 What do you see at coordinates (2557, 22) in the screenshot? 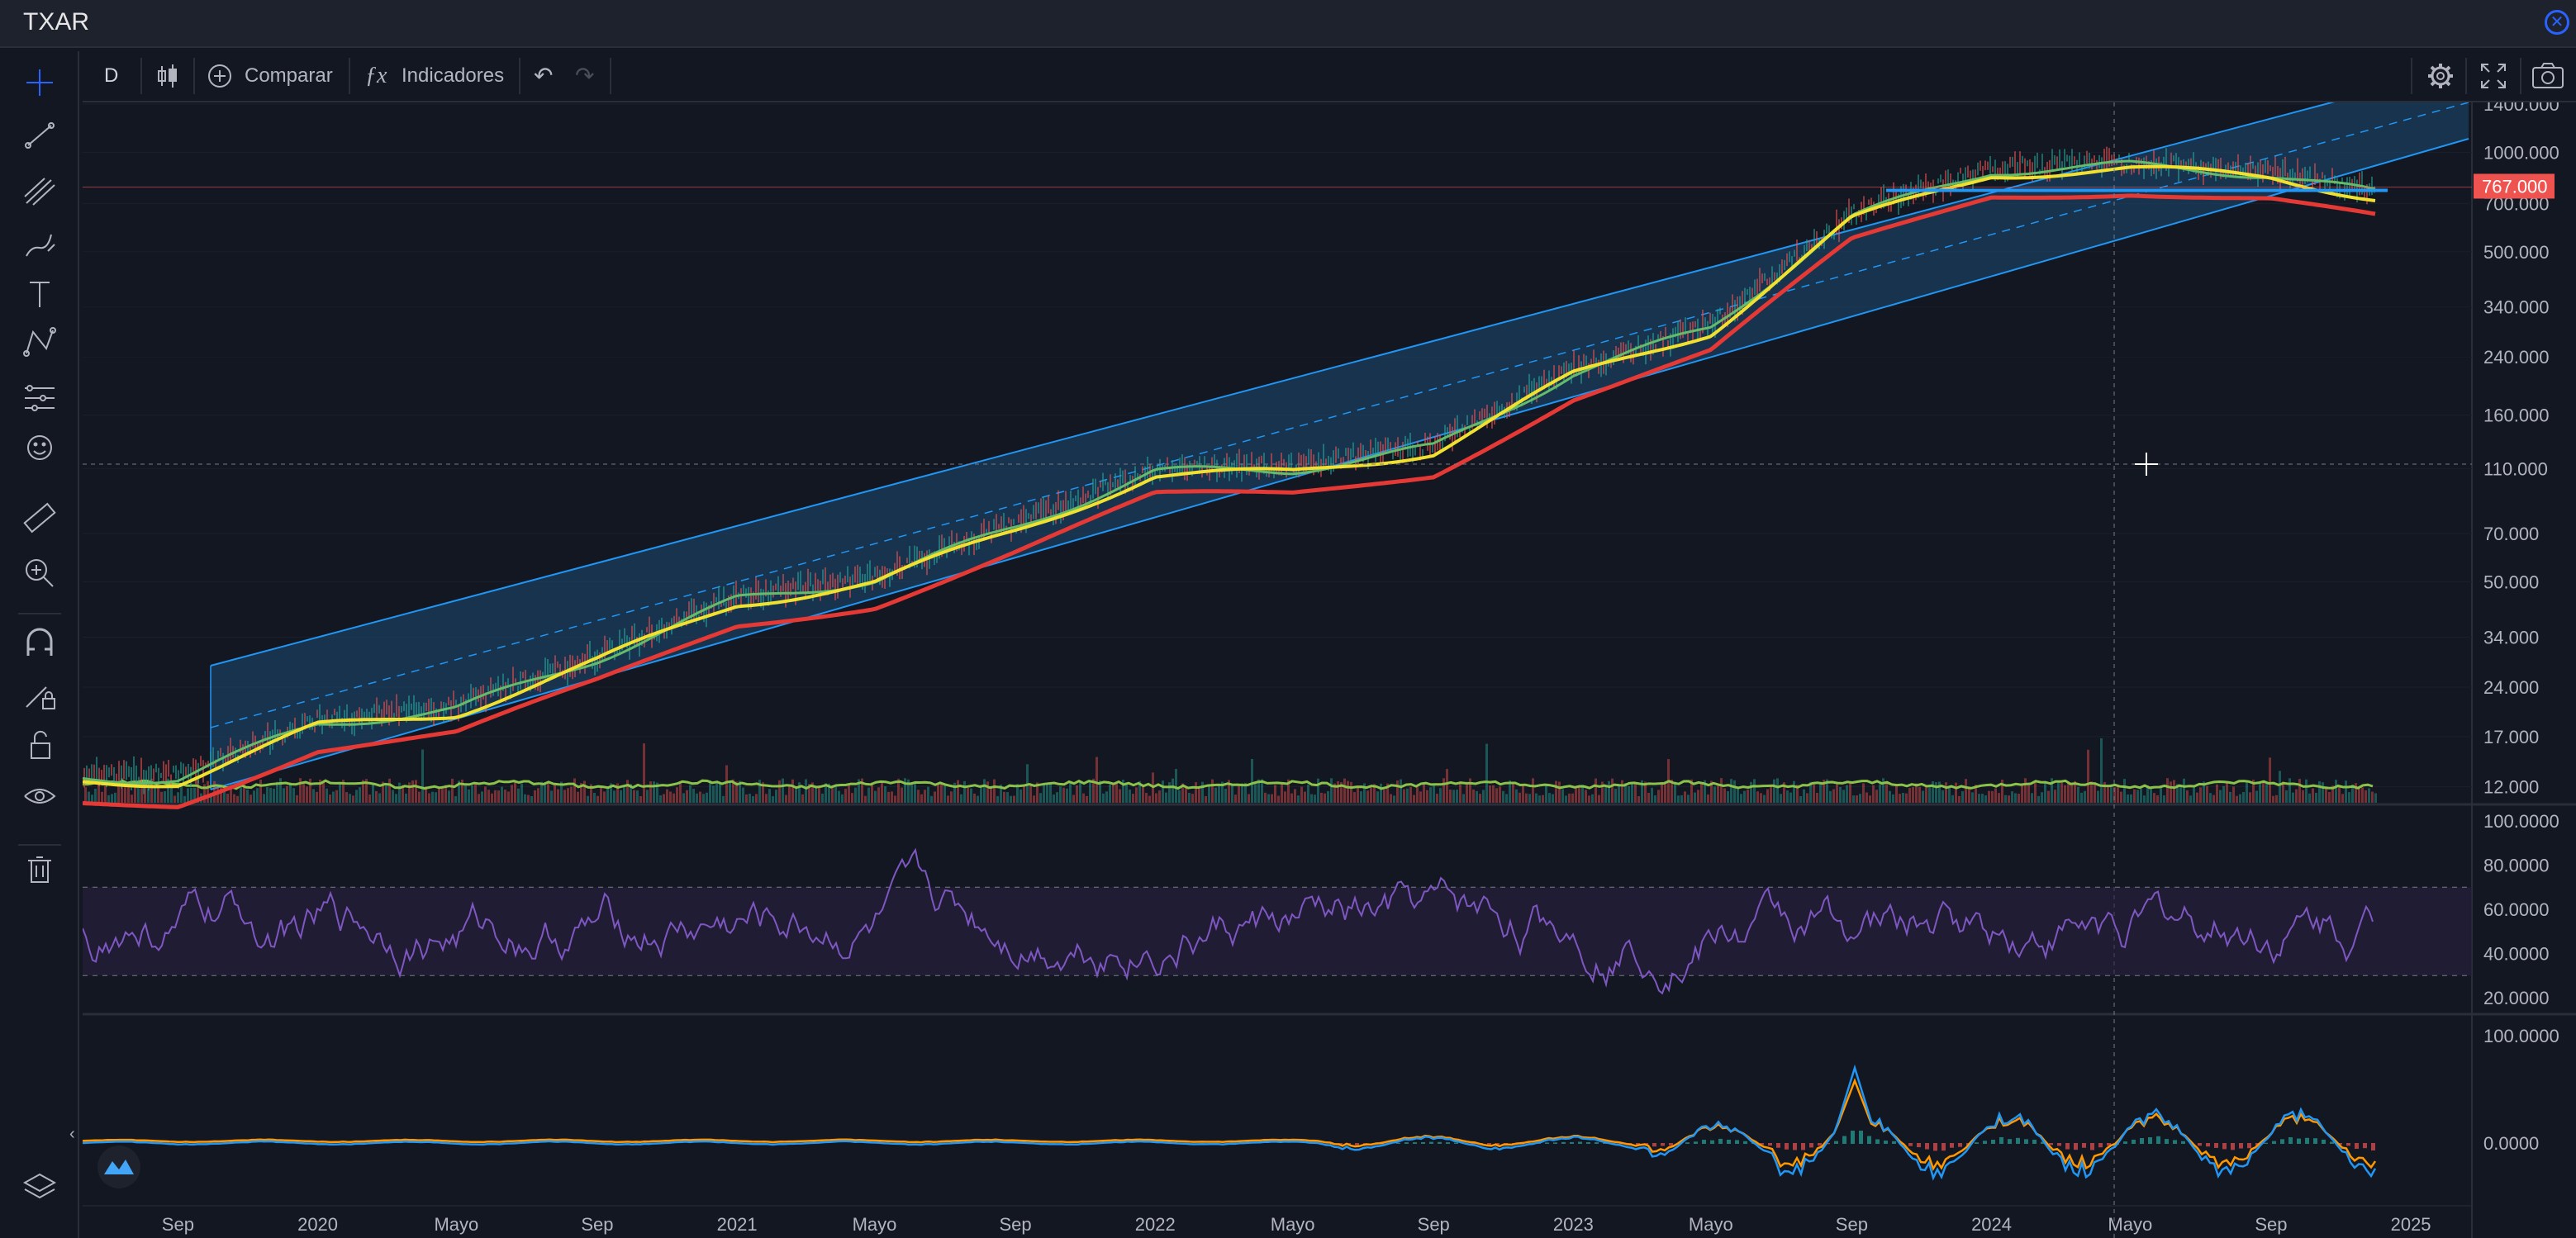
I see `close-icon: ✕` at bounding box center [2557, 22].